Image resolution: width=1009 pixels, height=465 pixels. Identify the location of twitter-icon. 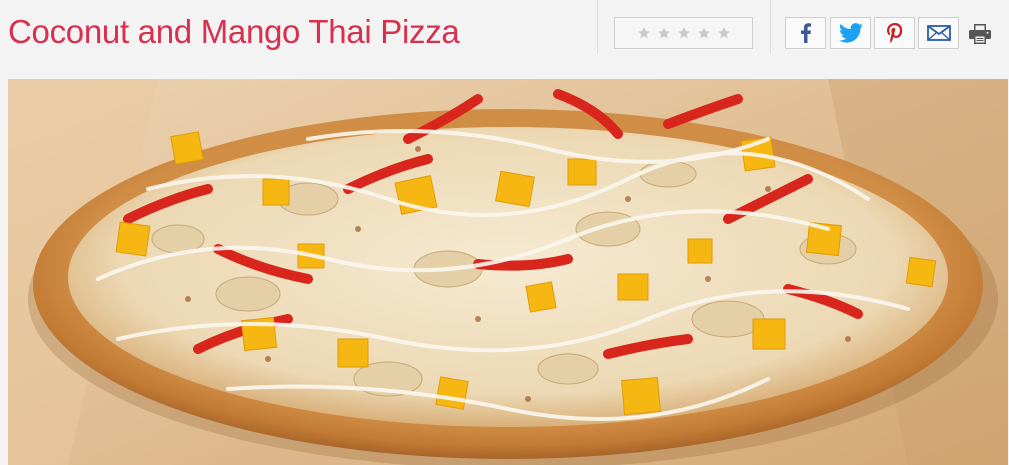
(850, 33).